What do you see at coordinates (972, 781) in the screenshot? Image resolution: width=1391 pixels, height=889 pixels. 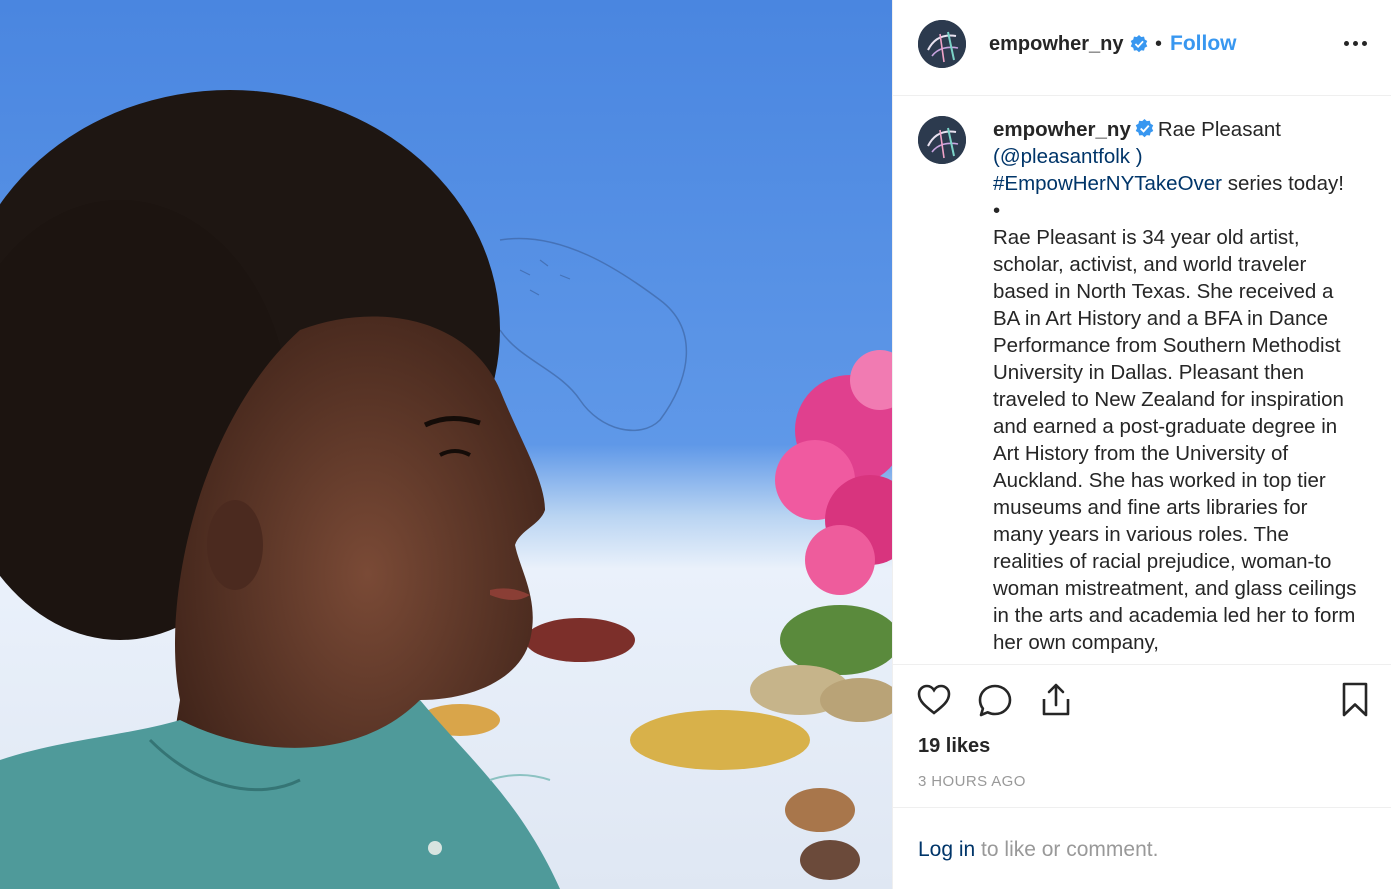 I see `post-timestamp: 3 HOURS AGO` at bounding box center [972, 781].